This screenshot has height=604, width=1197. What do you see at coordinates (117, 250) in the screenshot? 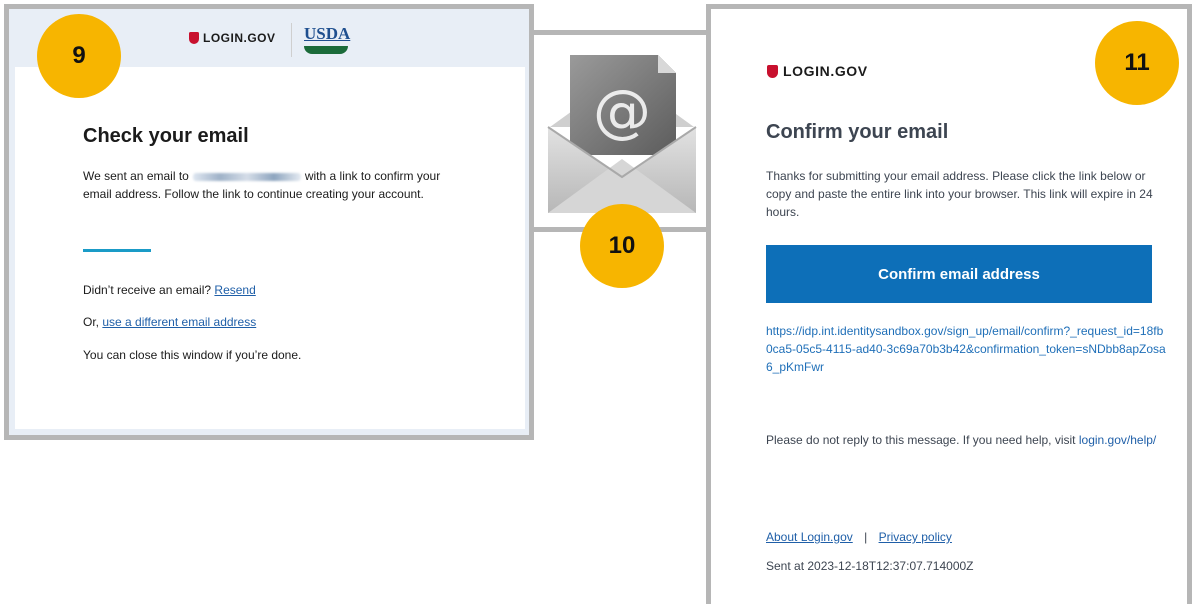
I see `accent-divider` at bounding box center [117, 250].